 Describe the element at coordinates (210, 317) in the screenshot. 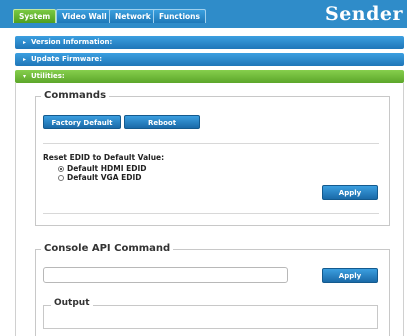

I see `output-area` at that location.